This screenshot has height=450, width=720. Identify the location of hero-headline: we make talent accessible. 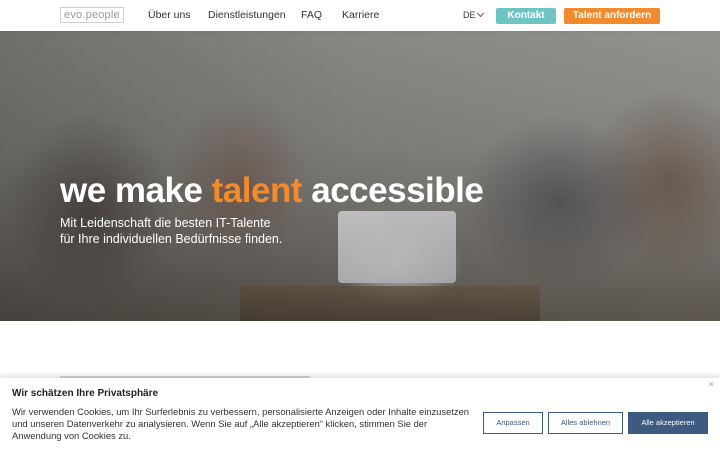
(272, 191).